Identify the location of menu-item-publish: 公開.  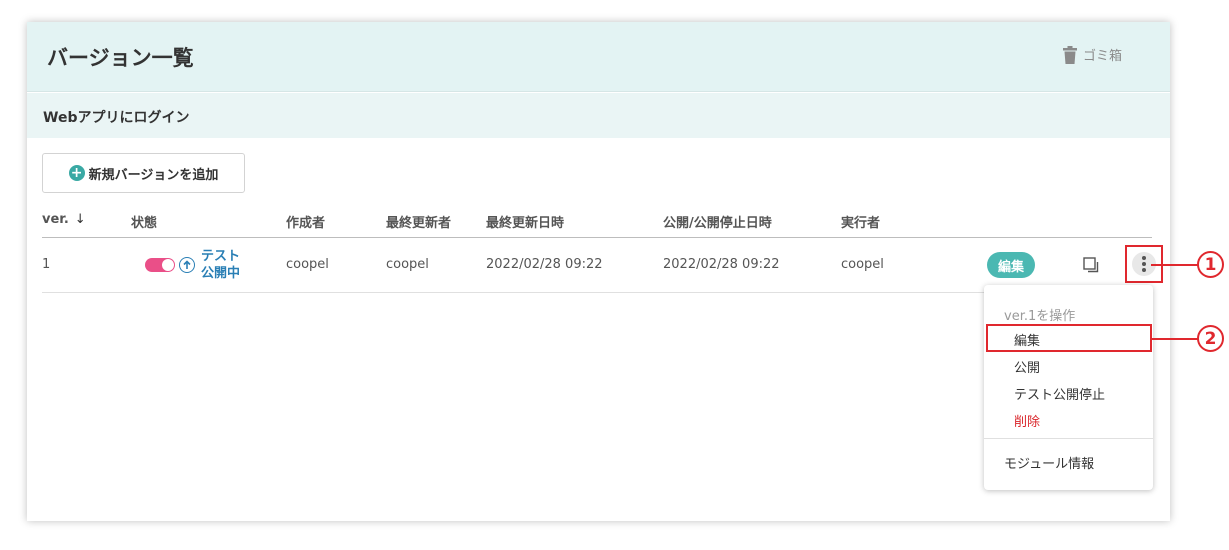
(1027, 366).